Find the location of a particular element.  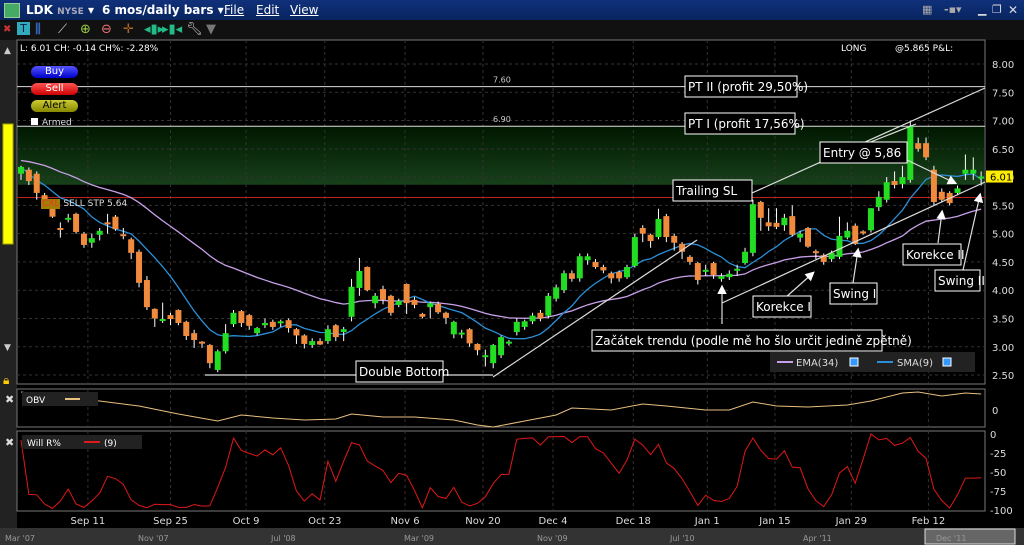

annotation-pt1: PT I (profit 17,56%) is located at coordinates (746, 124).